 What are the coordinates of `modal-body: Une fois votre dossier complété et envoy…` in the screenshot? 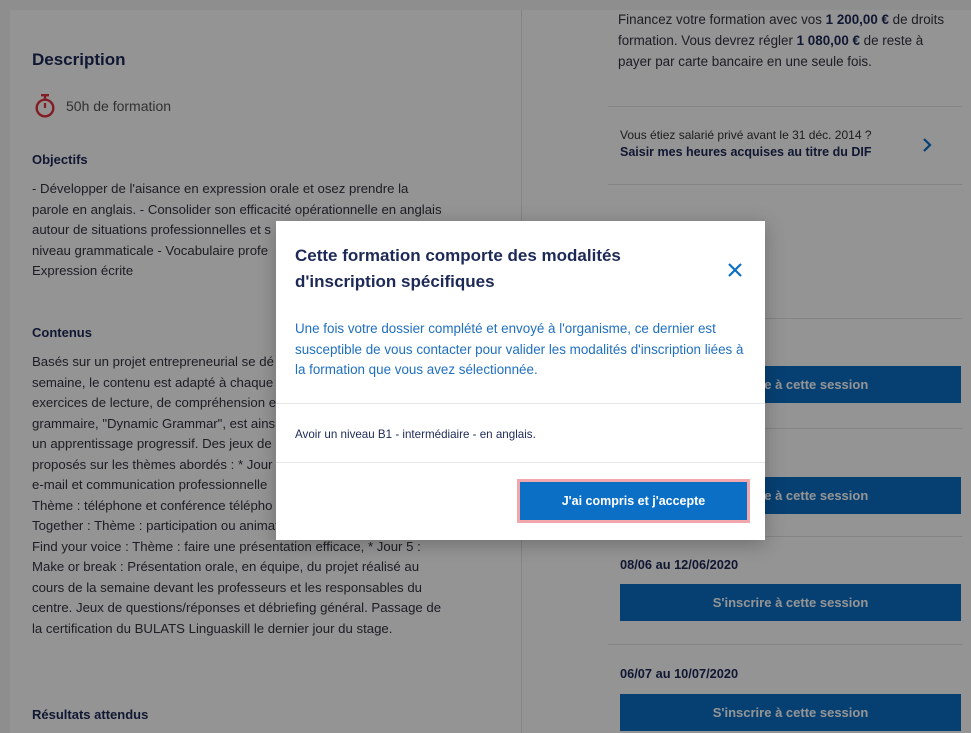 It's located at (519, 349).